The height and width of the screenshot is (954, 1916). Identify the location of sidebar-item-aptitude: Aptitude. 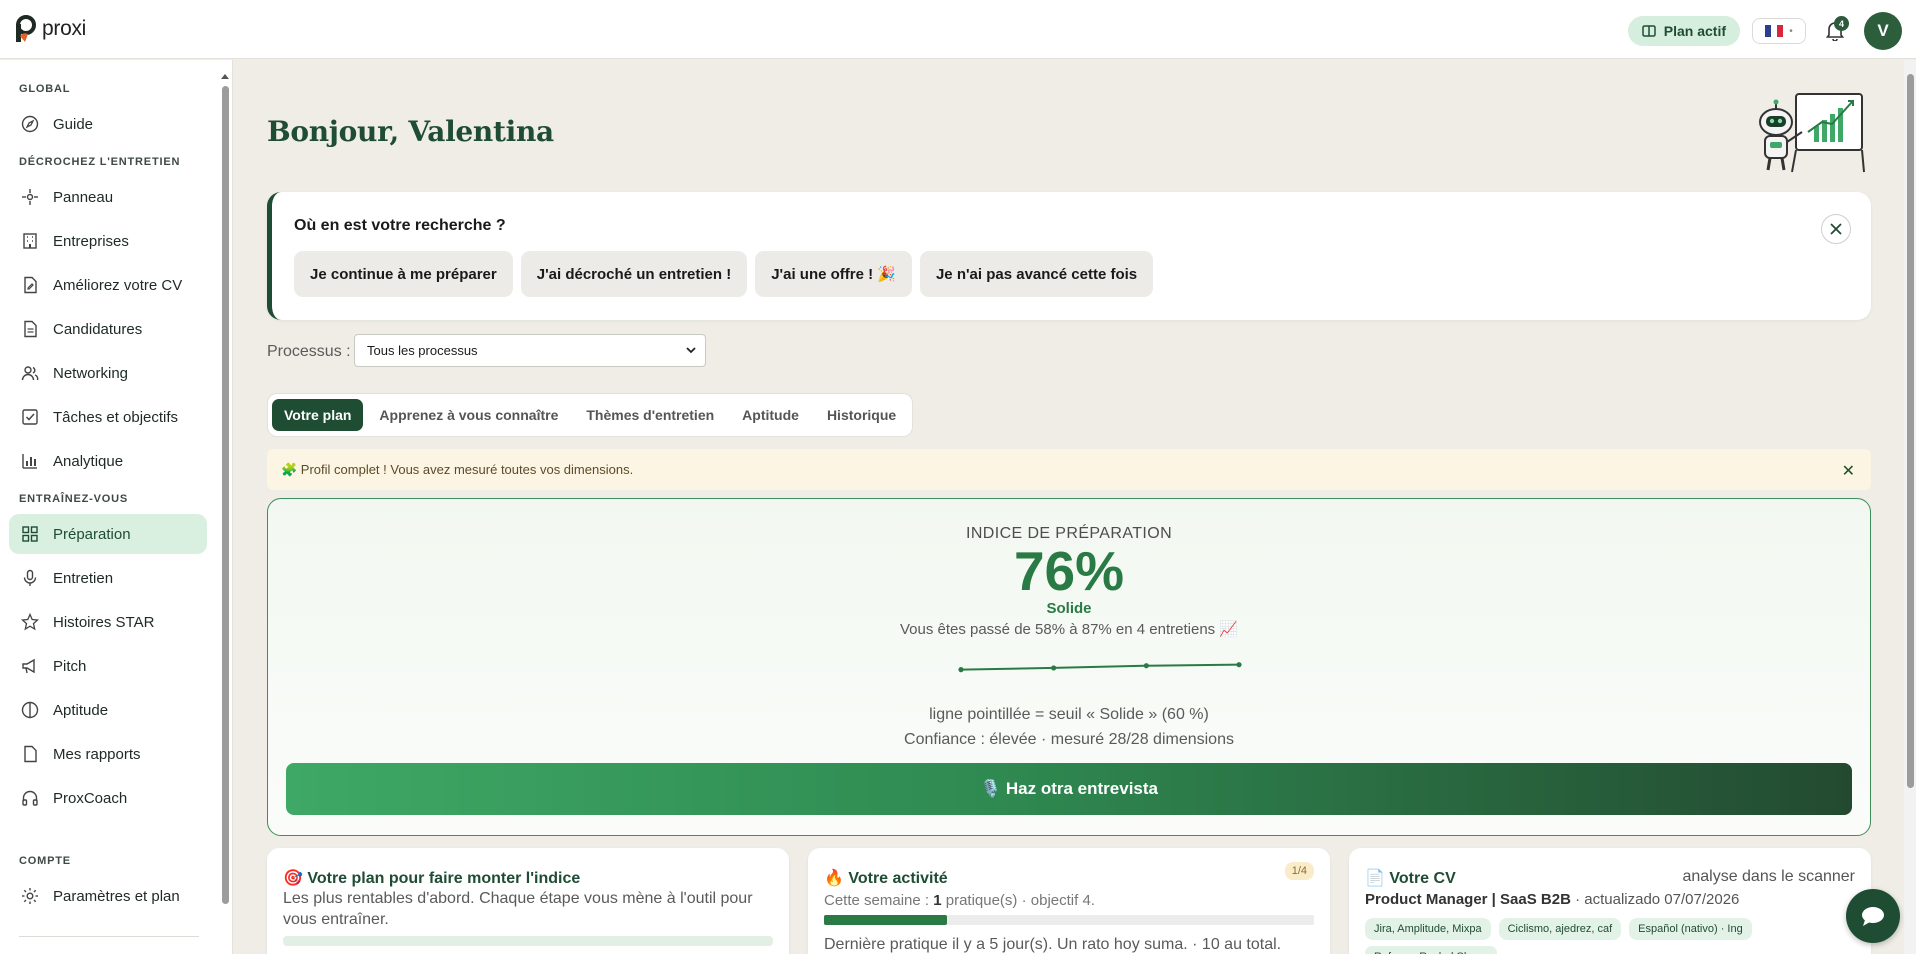
(108, 710).